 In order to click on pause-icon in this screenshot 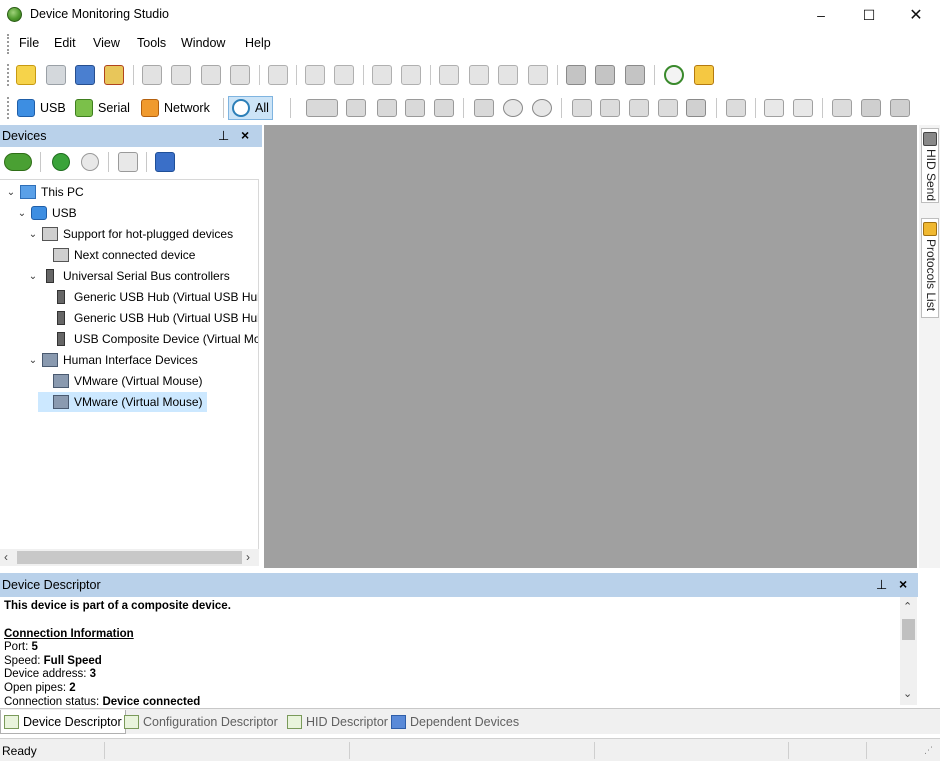, I will do `click(605, 75)`.